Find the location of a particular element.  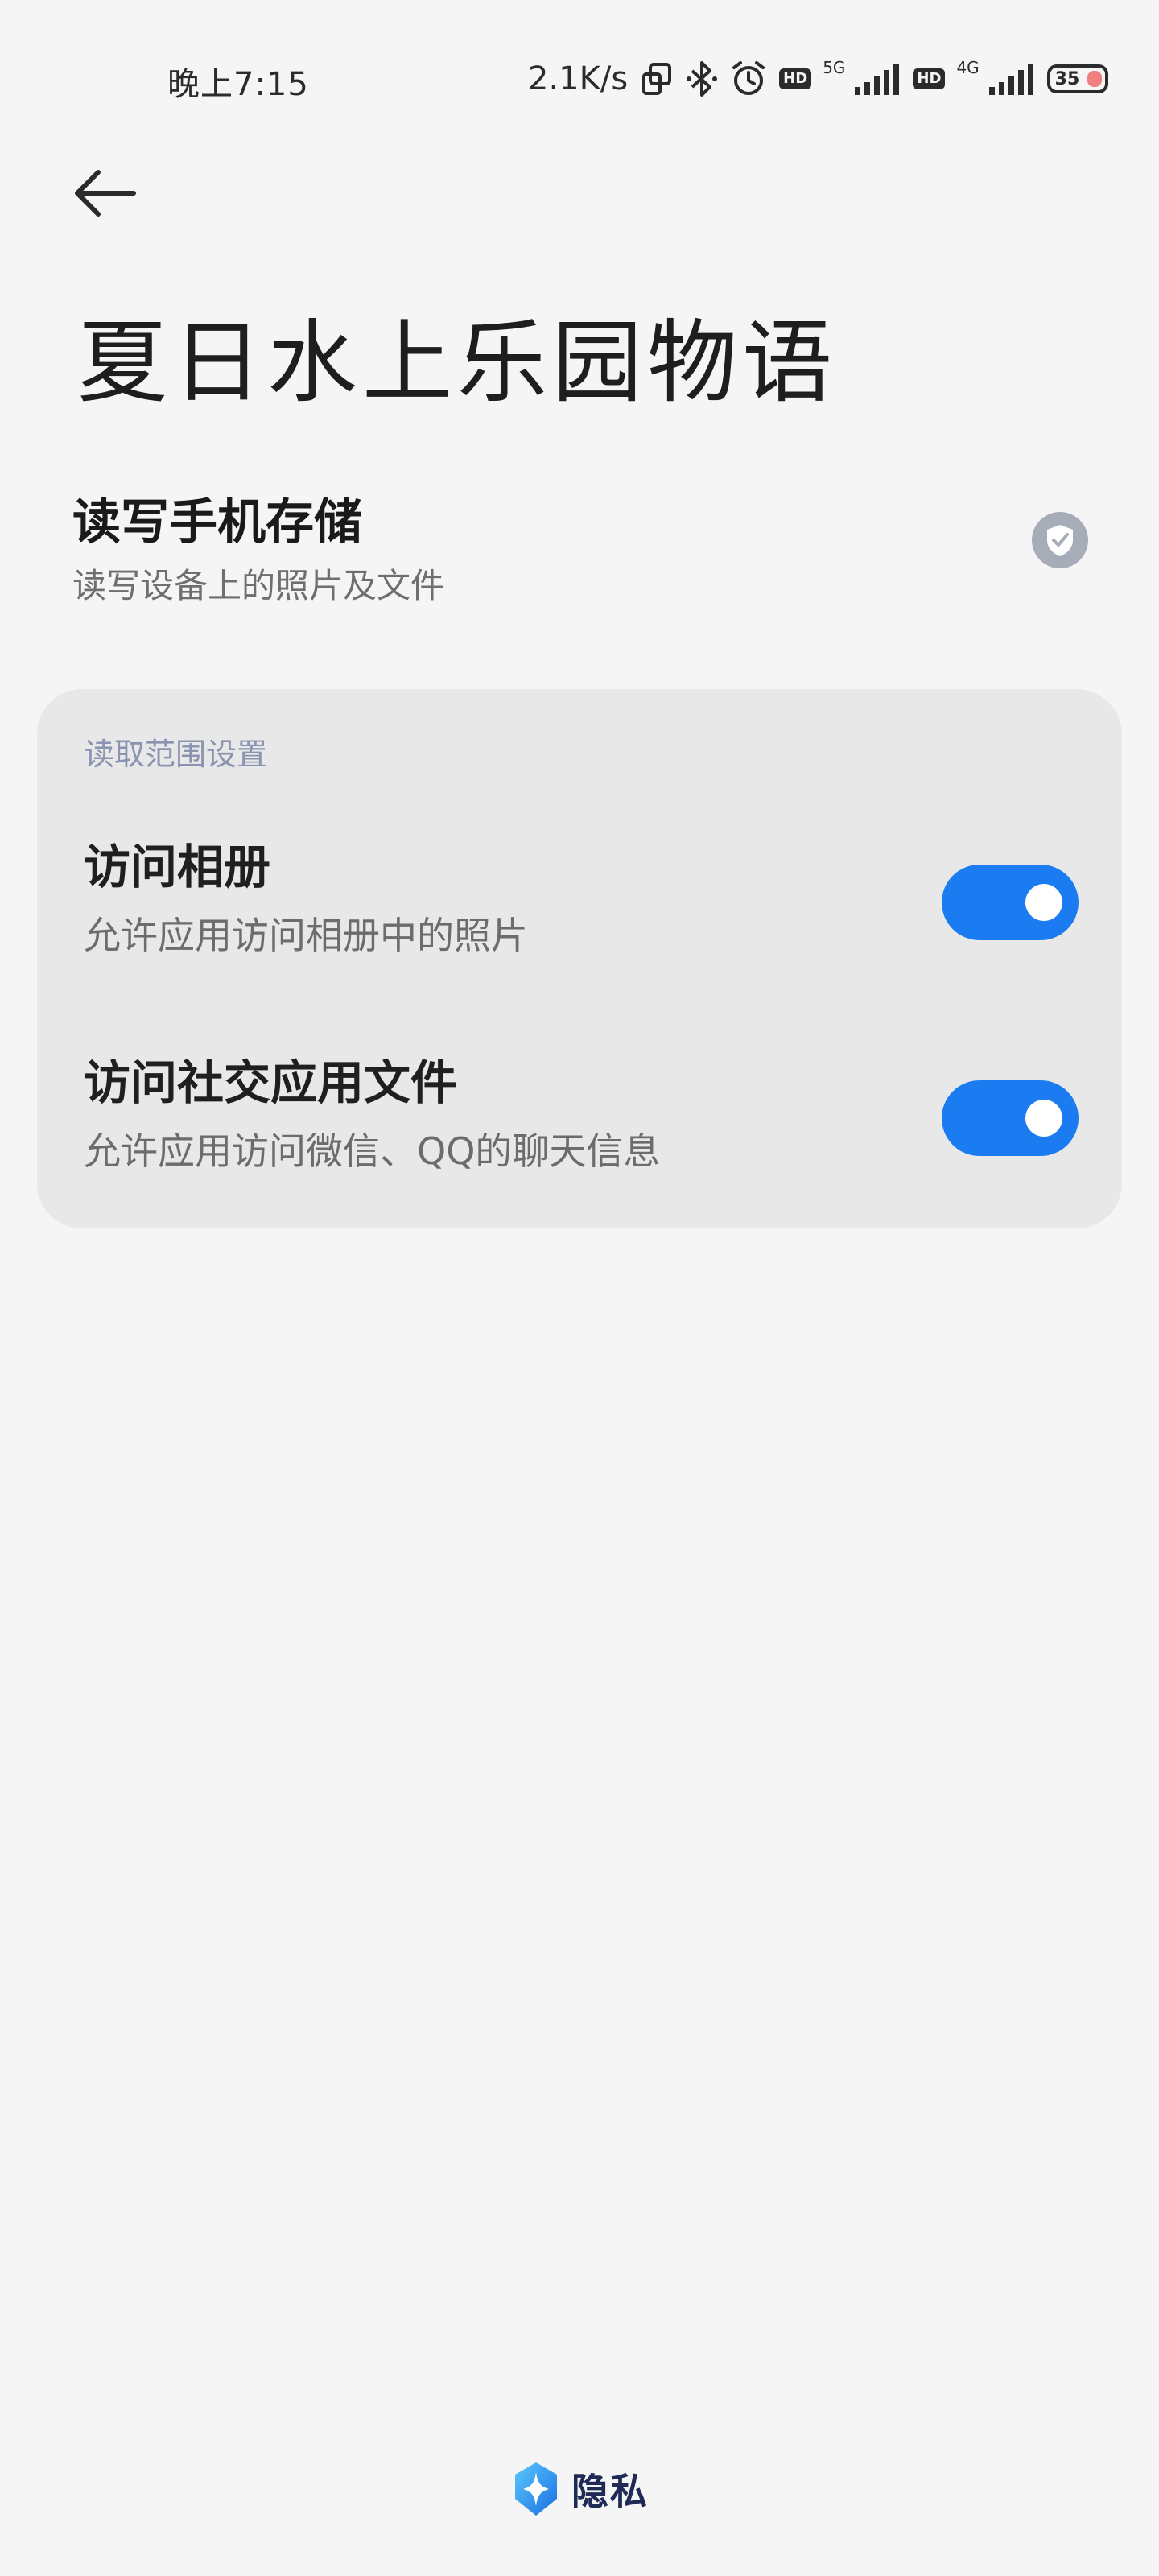

social-files-access-toggle is located at coordinates (1010, 1118).